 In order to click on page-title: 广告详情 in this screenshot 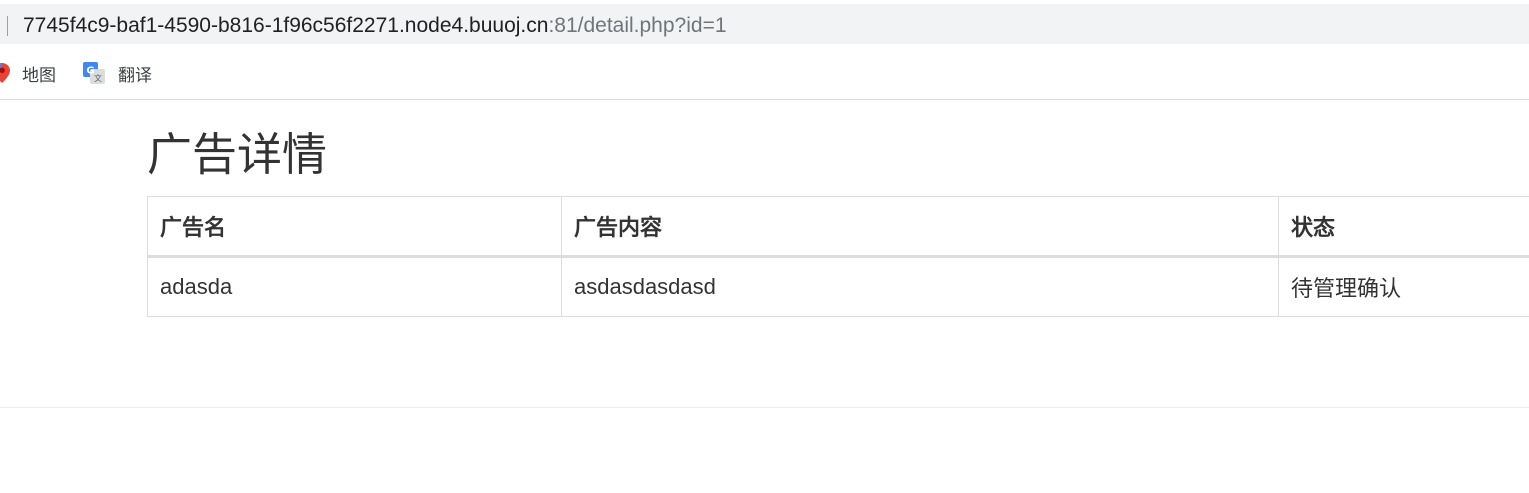, I will do `click(237, 154)`.